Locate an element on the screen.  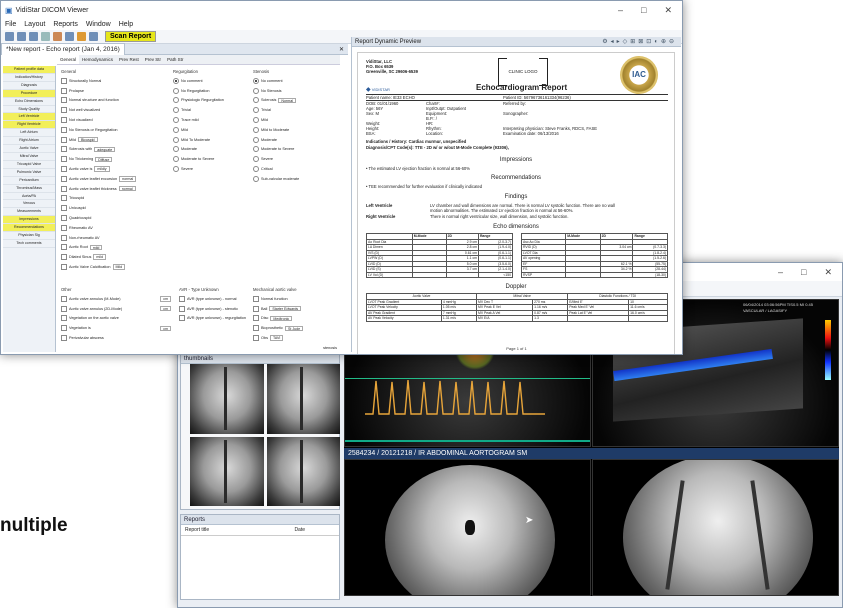
nav-item: Indication/History is located at coordinates (29, 78).